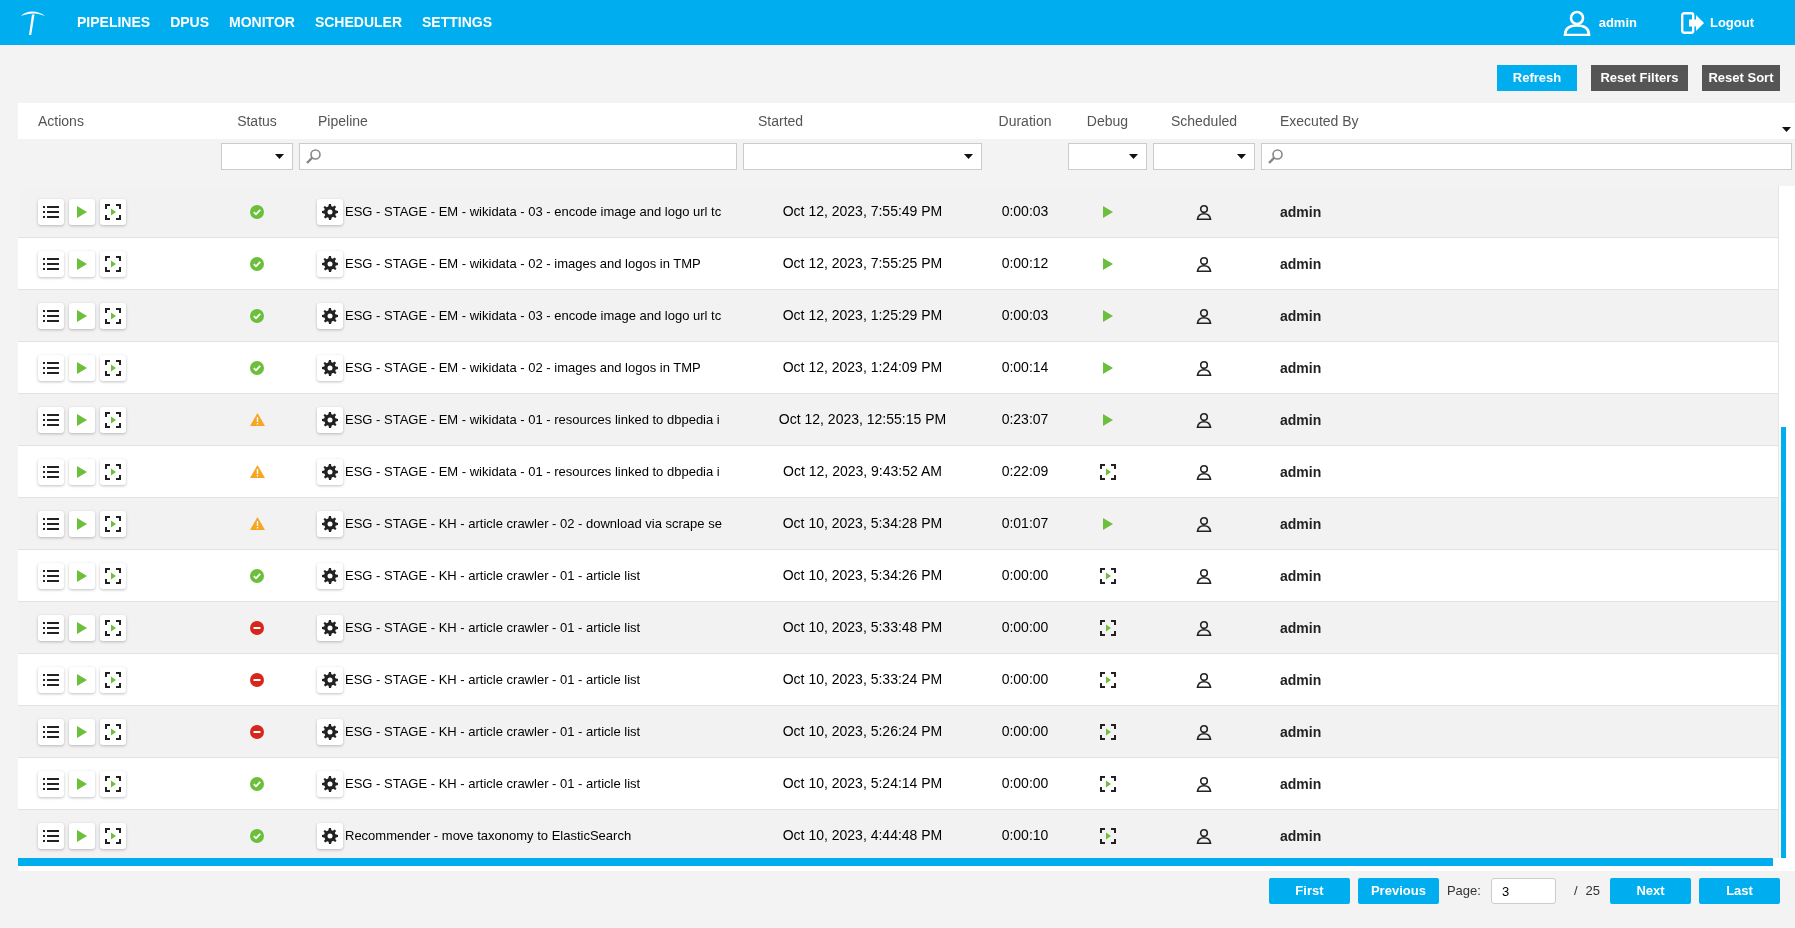 The image size is (1795, 928). What do you see at coordinates (1741, 78) in the screenshot?
I see `toolbar-button: Reset Sort` at bounding box center [1741, 78].